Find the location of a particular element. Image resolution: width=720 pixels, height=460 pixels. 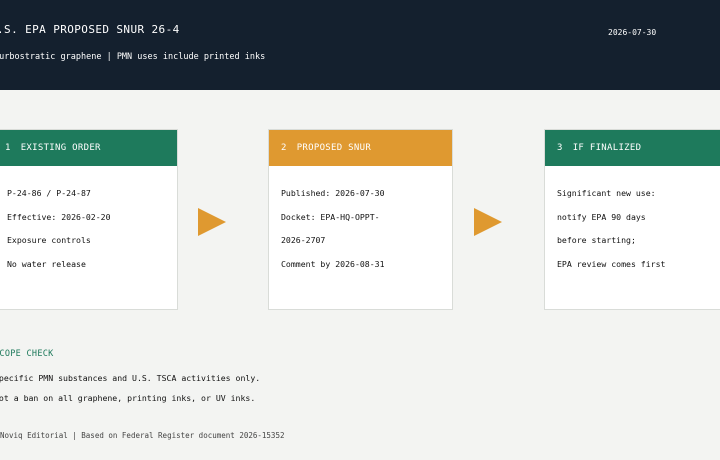

scope-check-heading: SCOPE CHECK is located at coordinates (27, 354).